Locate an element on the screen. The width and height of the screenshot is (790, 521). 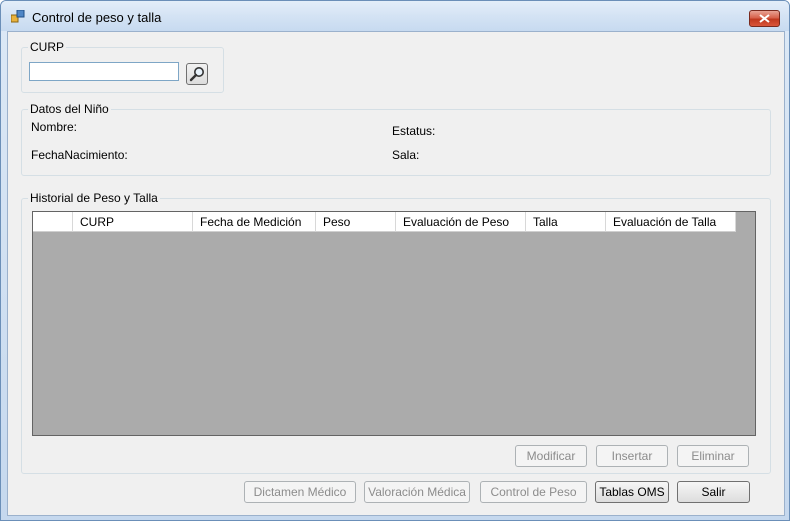
curp-group: CURP is located at coordinates (122, 66).